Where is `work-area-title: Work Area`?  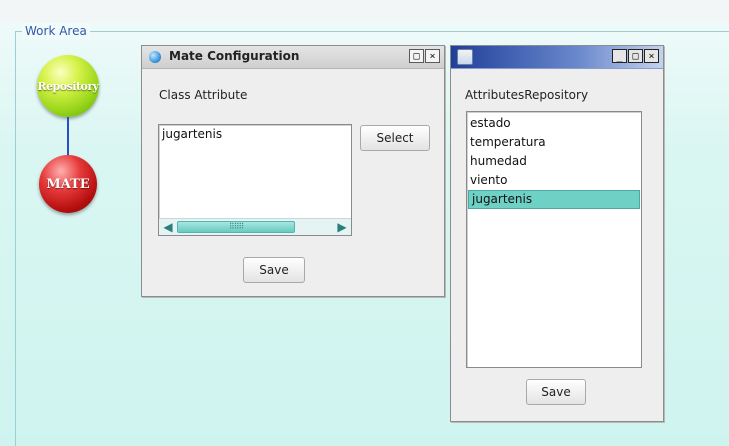 work-area-title: Work Area is located at coordinates (56, 31).